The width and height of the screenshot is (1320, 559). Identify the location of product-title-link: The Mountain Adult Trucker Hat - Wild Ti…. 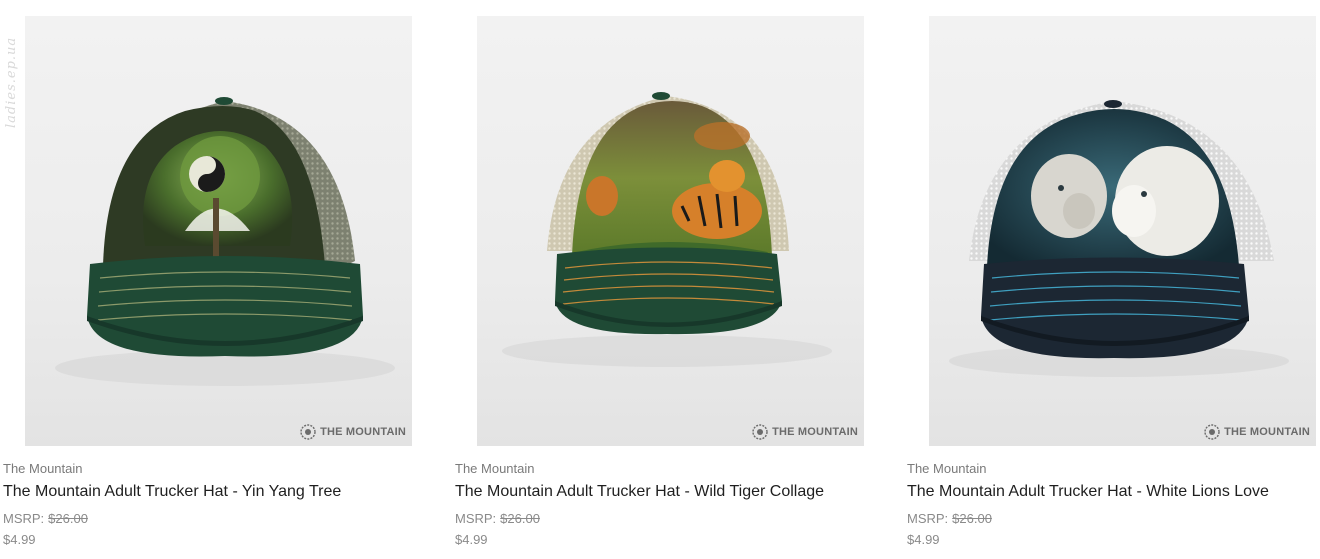
(639, 492).